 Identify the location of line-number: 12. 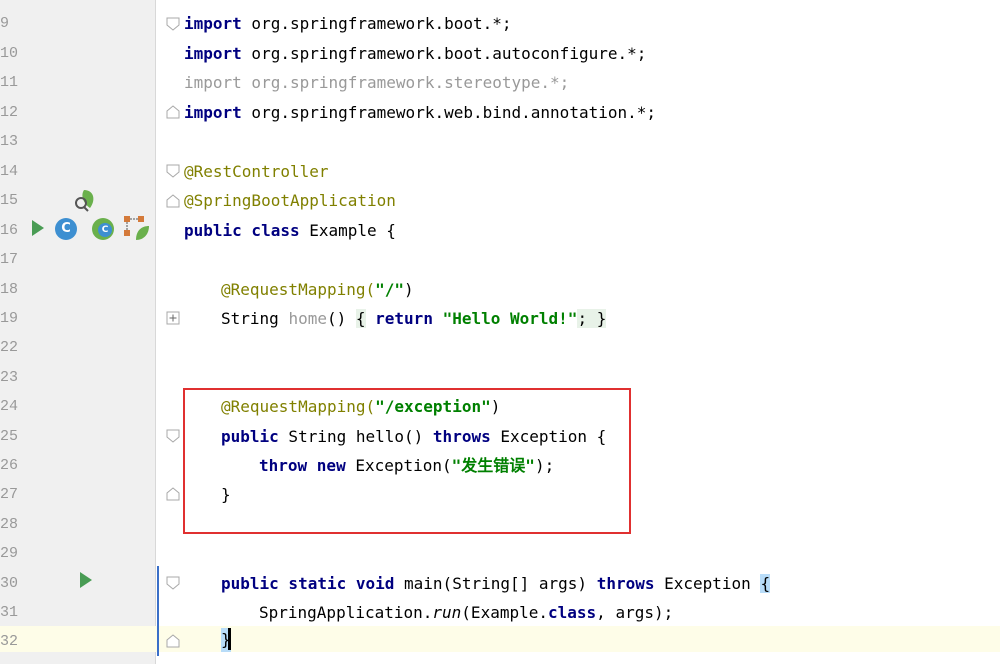
(9, 112).